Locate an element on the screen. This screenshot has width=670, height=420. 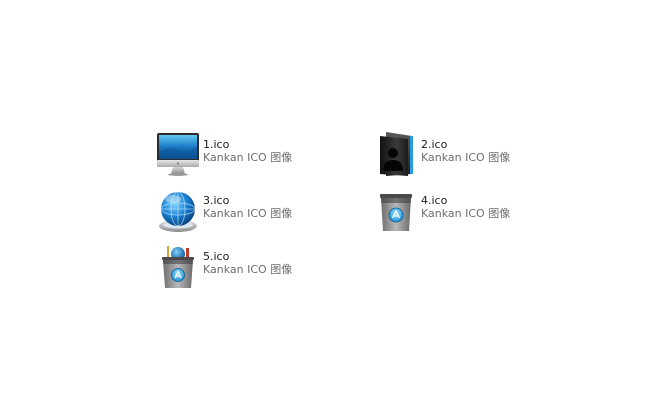
file-item-3: 3.ico Kankan ICO 图像 is located at coordinates (254, 210).